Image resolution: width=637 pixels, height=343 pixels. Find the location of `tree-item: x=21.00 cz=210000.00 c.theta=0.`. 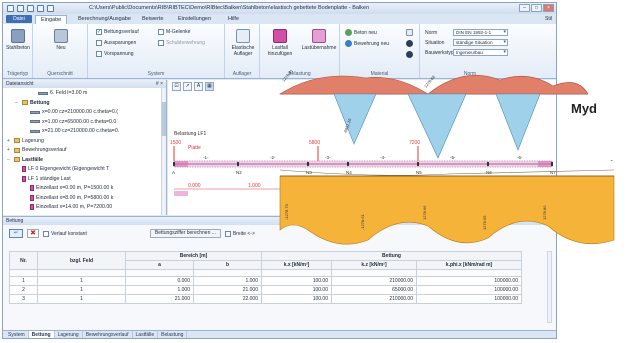

tree-item: x=21.00 cz=210000.00 c.theta=0. is located at coordinates (71, 131).